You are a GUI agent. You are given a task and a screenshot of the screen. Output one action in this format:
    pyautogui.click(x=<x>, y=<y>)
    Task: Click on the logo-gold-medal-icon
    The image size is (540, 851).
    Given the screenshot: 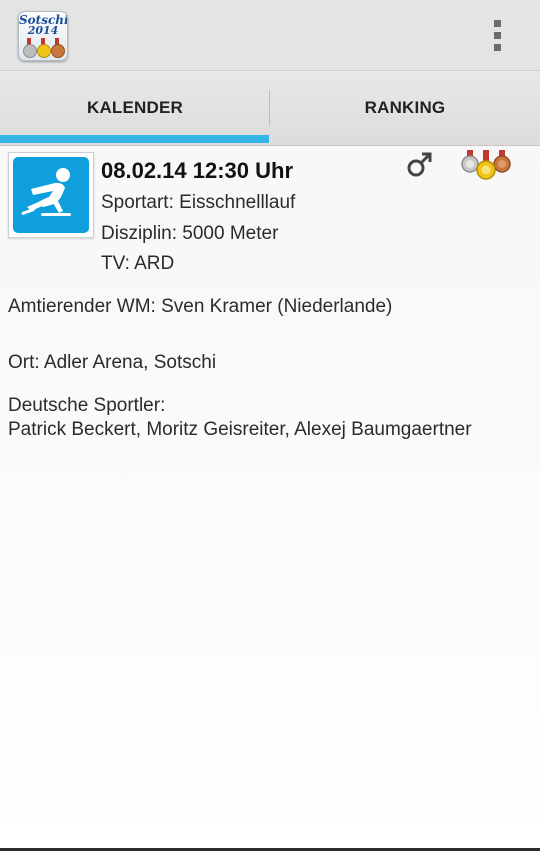 What is the action you would take?
    pyautogui.click(x=44, y=51)
    